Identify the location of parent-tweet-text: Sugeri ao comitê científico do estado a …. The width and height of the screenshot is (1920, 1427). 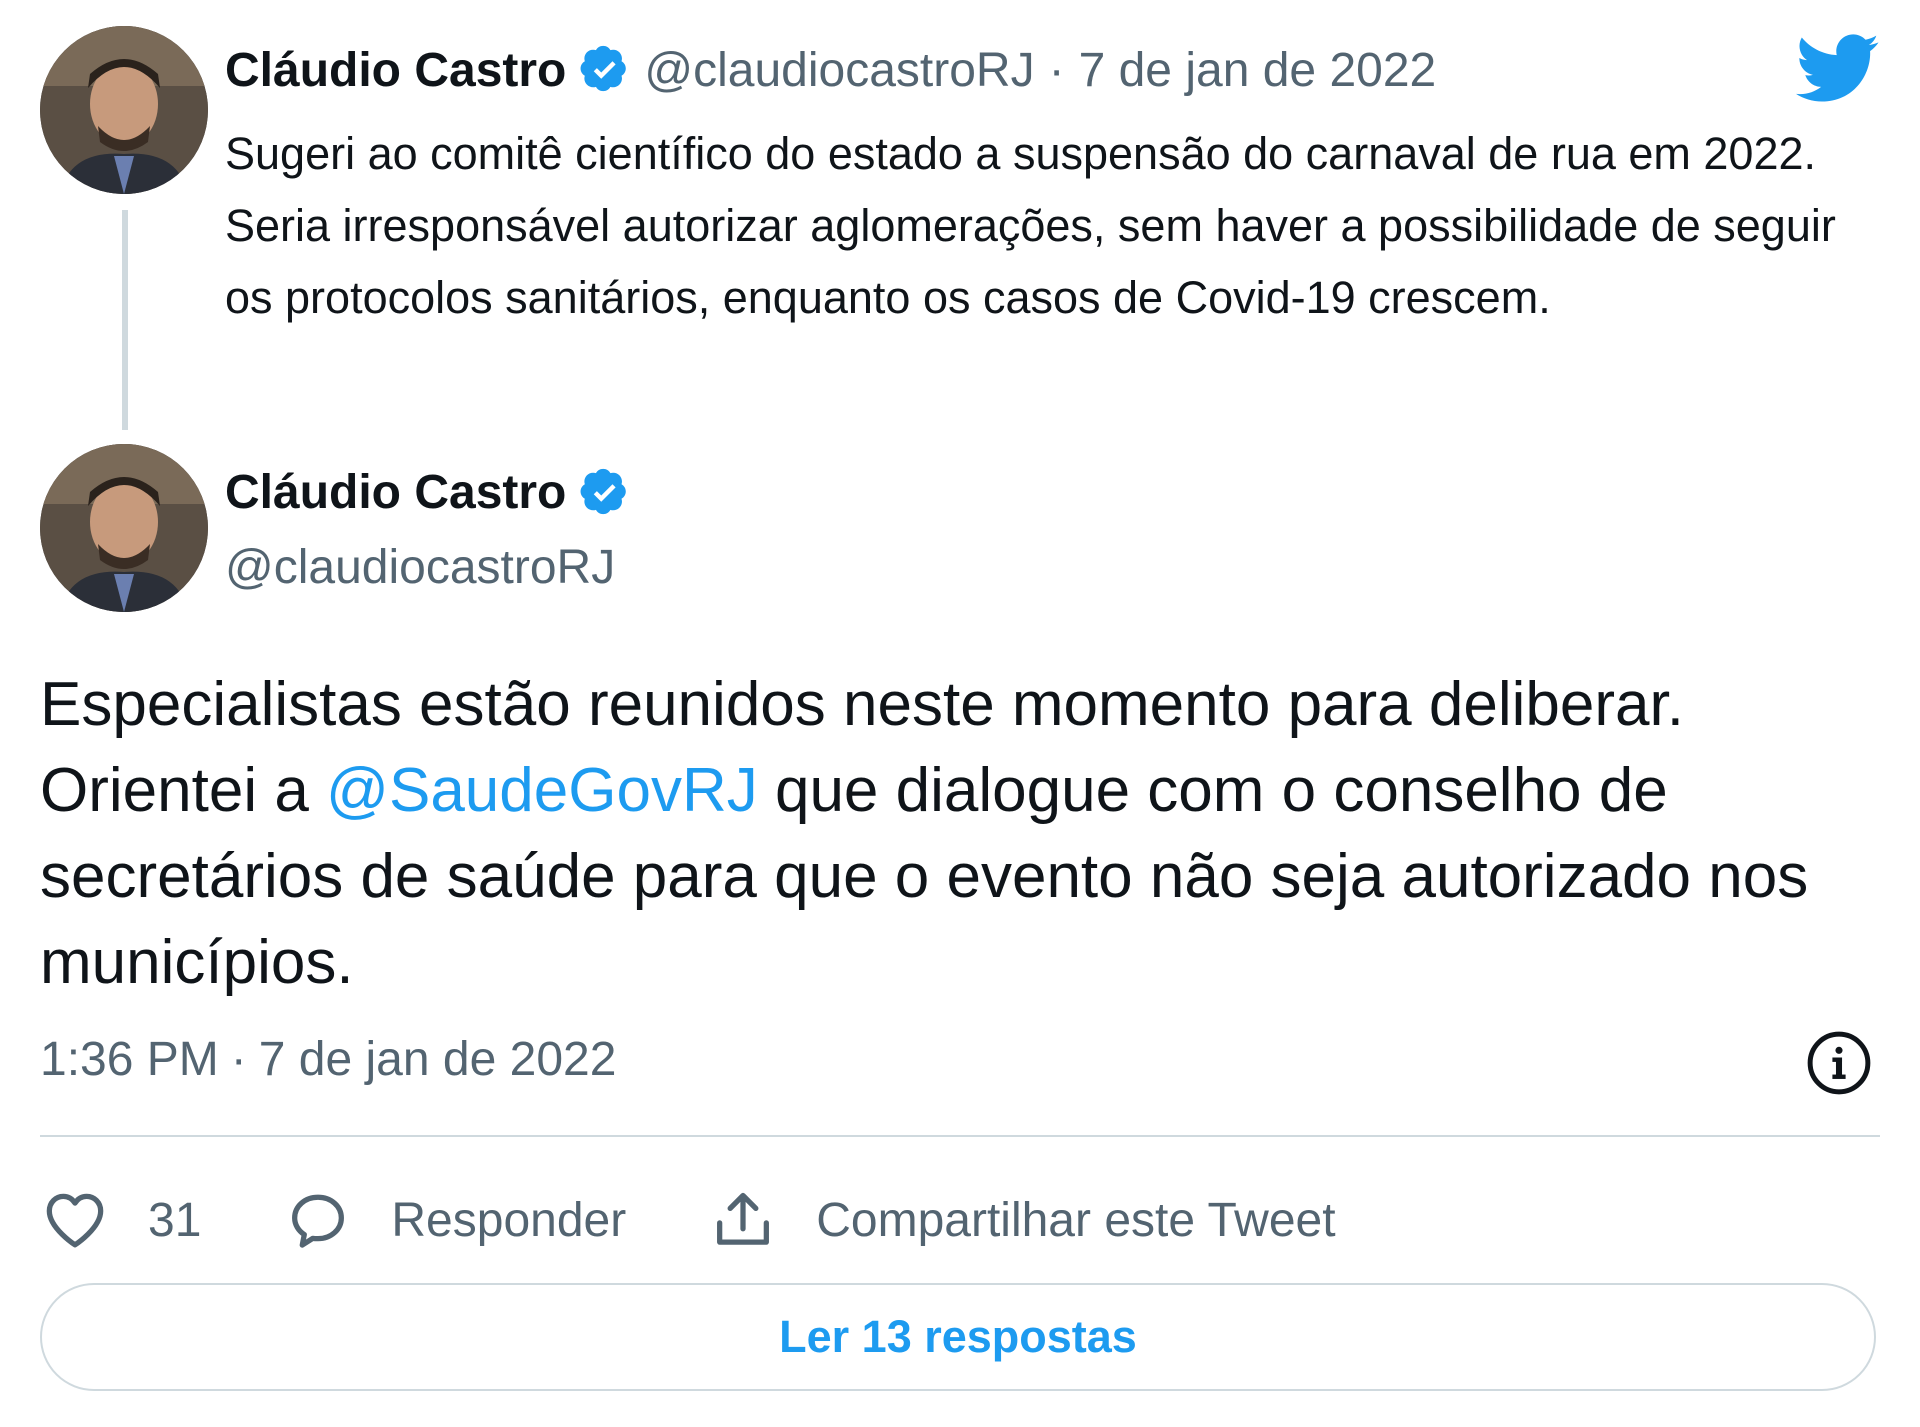
(1030, 225).